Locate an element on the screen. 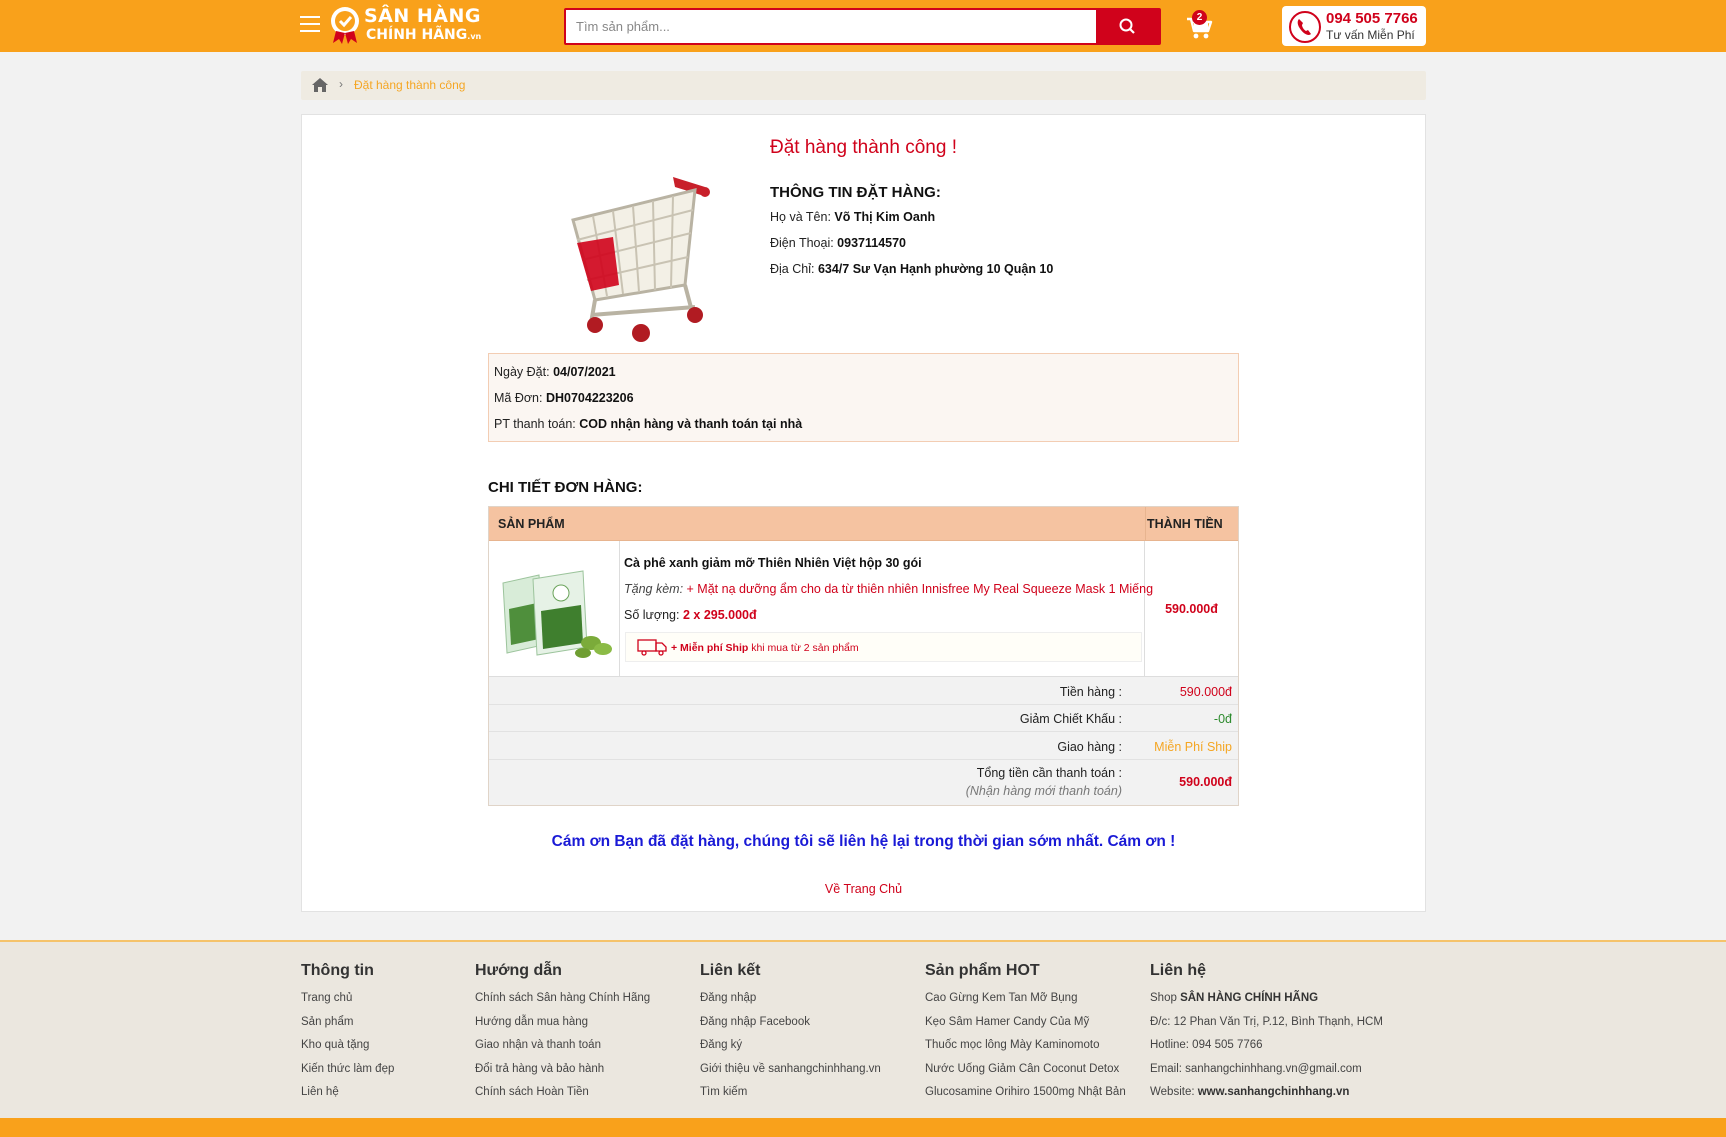  product-quantity: Số lượng: 2 x 295.000đ is located at coordinates (690, 615).